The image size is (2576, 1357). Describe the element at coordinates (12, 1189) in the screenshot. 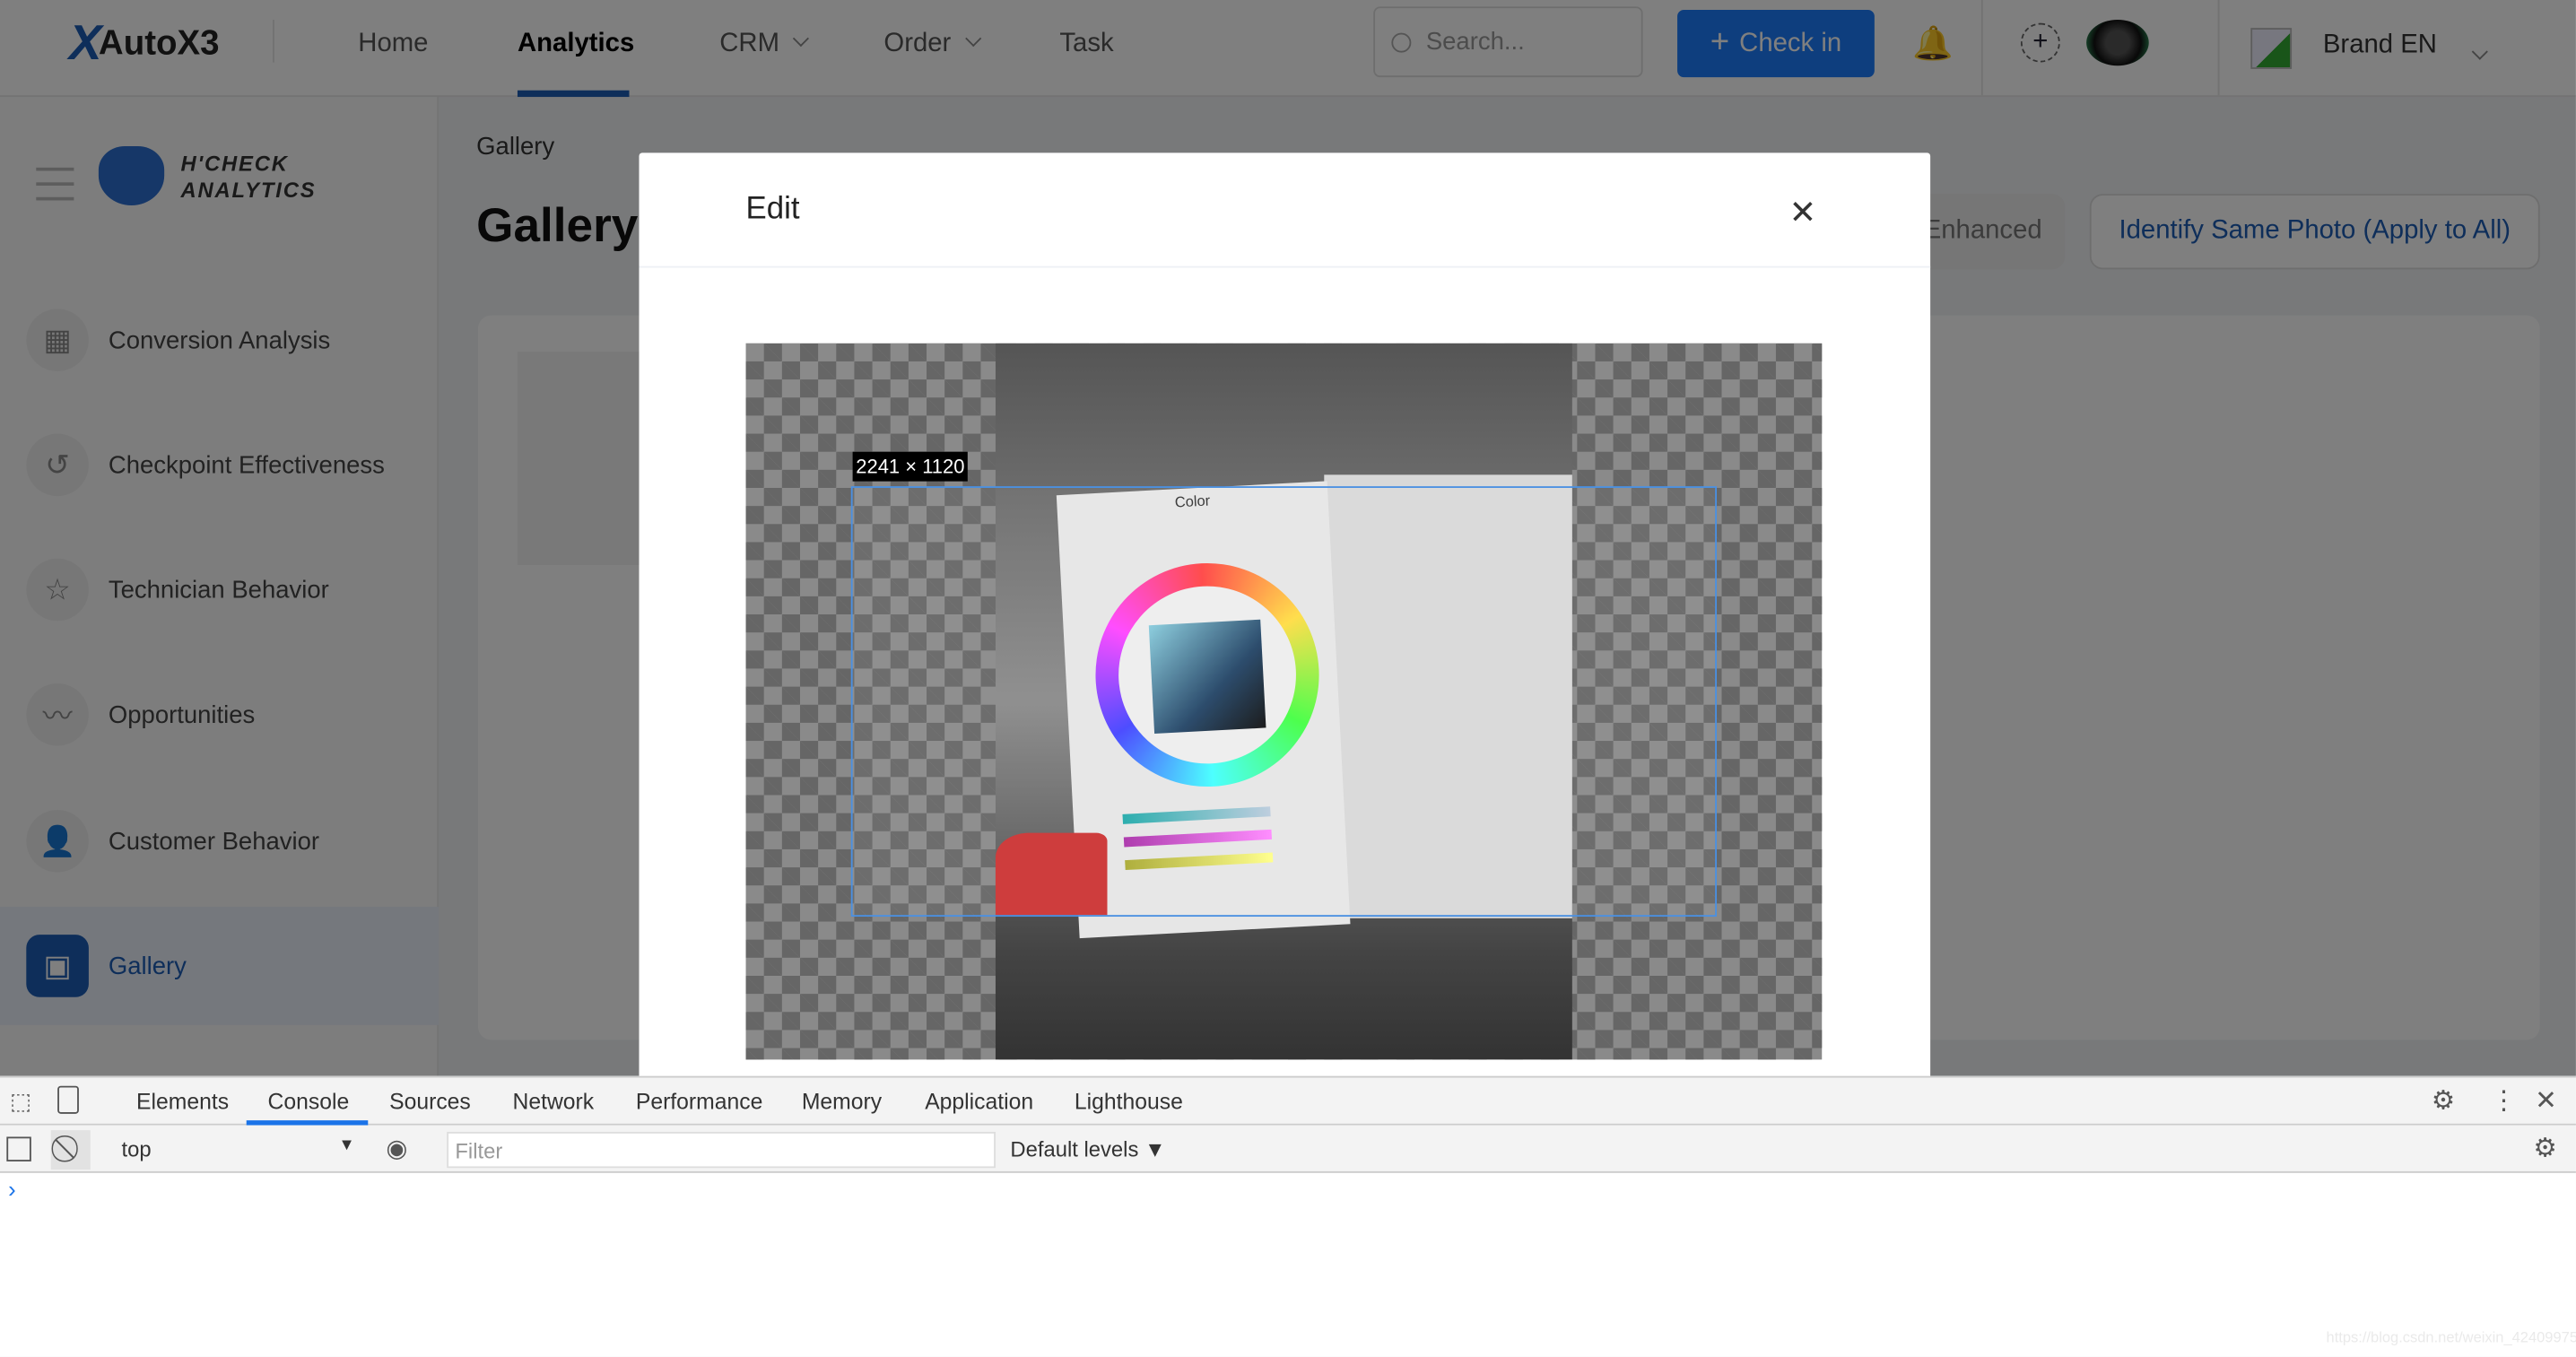

I see `console-prompt: ›` at that location.